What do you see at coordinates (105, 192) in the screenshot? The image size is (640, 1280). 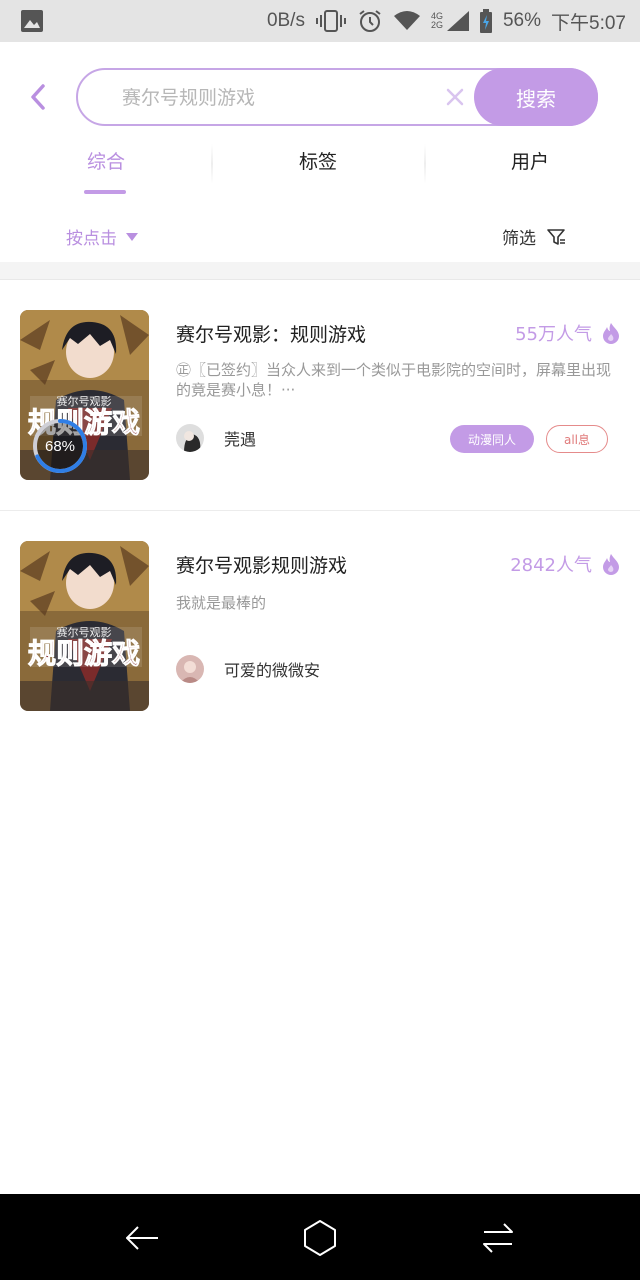 I see `active-tab-indicator` at bounding box center [105, 192].